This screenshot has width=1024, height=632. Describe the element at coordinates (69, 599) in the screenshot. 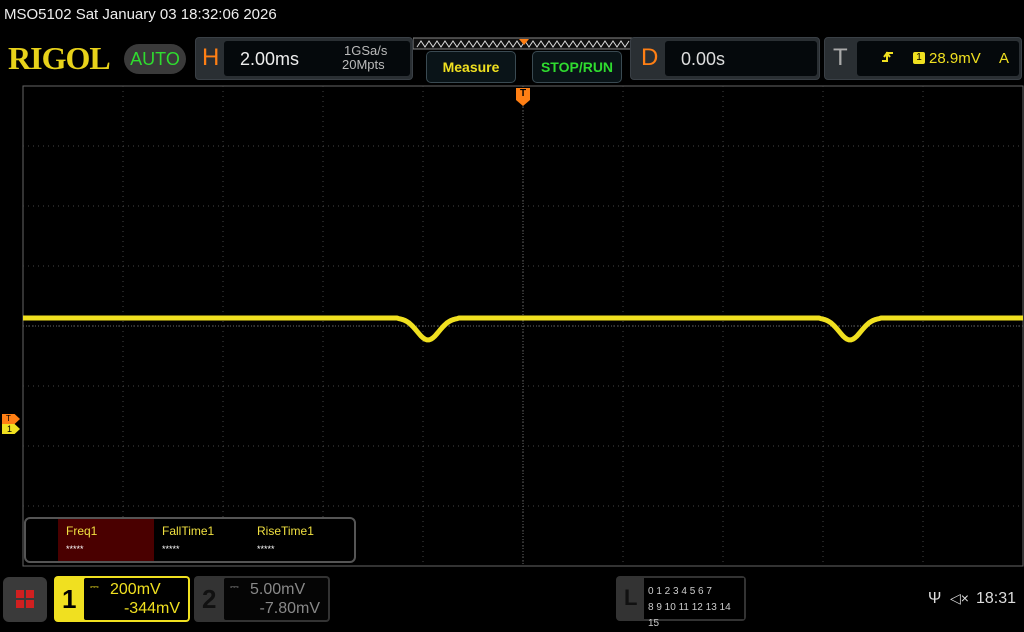

I see `channel-1-number: 1` at that location.